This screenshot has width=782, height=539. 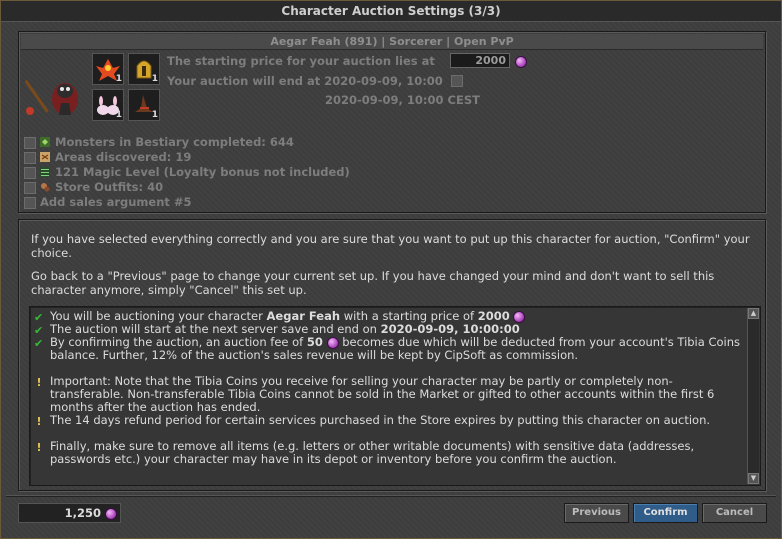 What do you see at coordinates (734, 513) in the screenshot?
I see `cancel-button: Cancel` at bounding box center [734, 513].